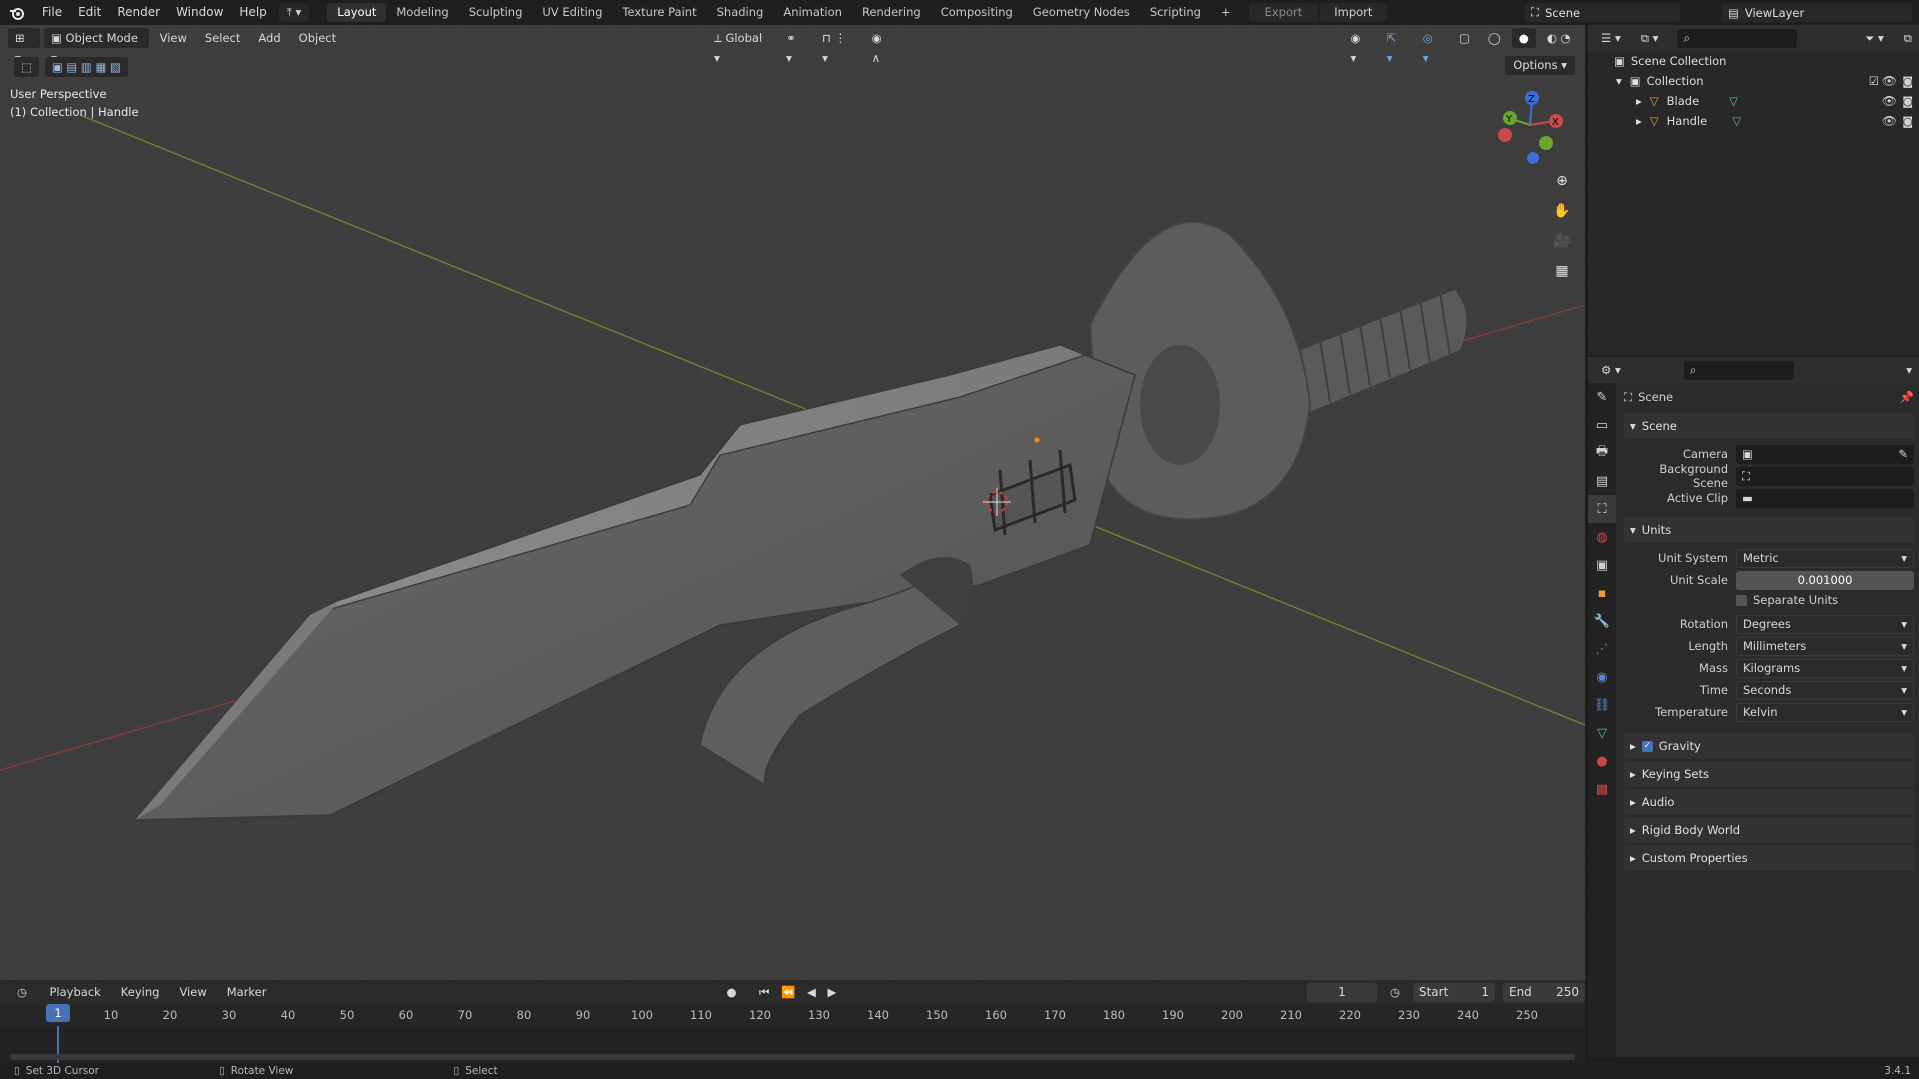 The height and width of the screenshot is (1079, 1919). Describe the element at coordinates (1602, 397) in the screenshot. I see `tool-tab-icon: ✎` at that location.